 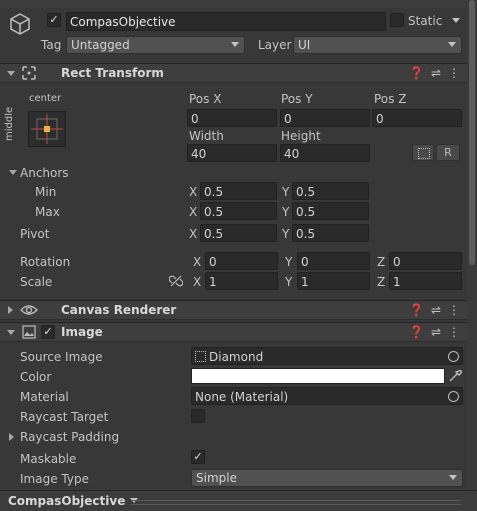 I want to click on scale-y-label: Y, so click(x=289, y=282).